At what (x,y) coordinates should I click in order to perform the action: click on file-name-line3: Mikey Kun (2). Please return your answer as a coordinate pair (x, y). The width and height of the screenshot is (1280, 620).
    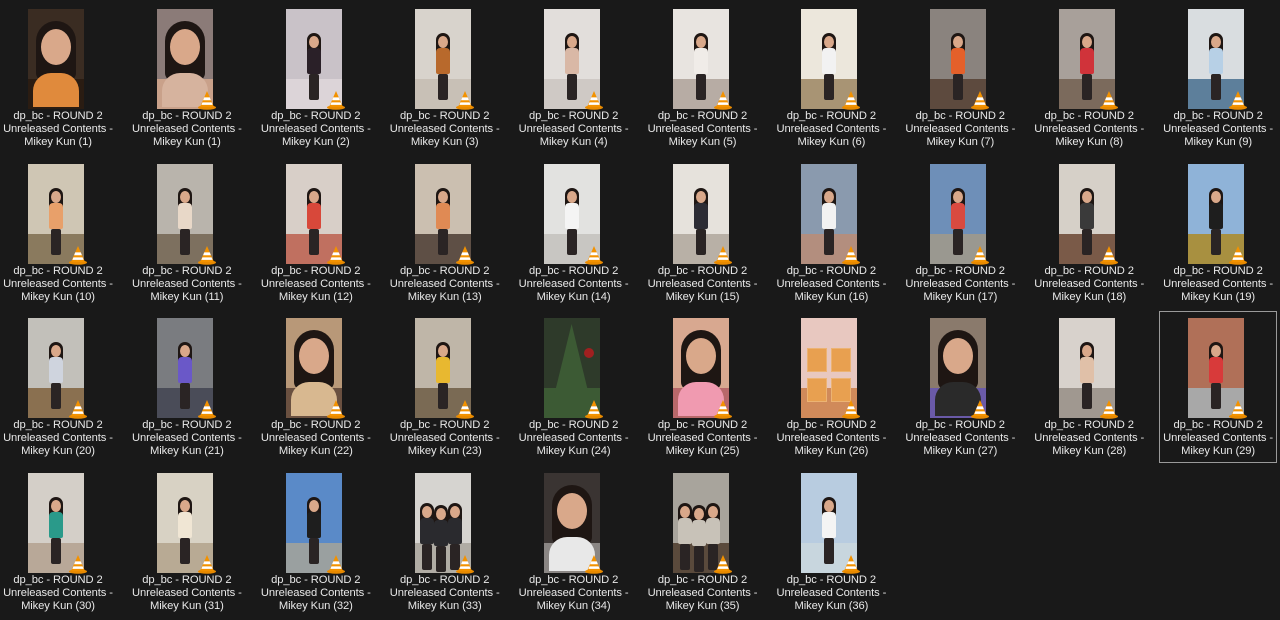
    Looking at the image, I should click on (315, 142).